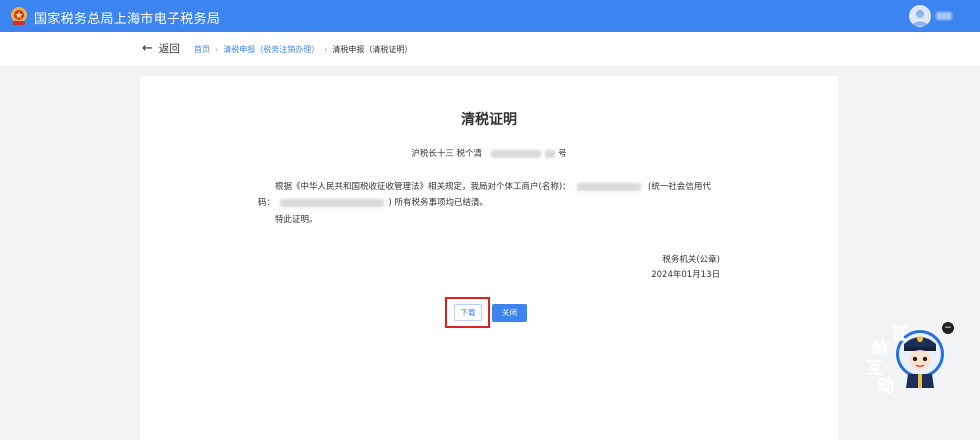 The height and width of the screenshot is (440, 980). I want to click on minimize-icon: −, so click(948, 328).